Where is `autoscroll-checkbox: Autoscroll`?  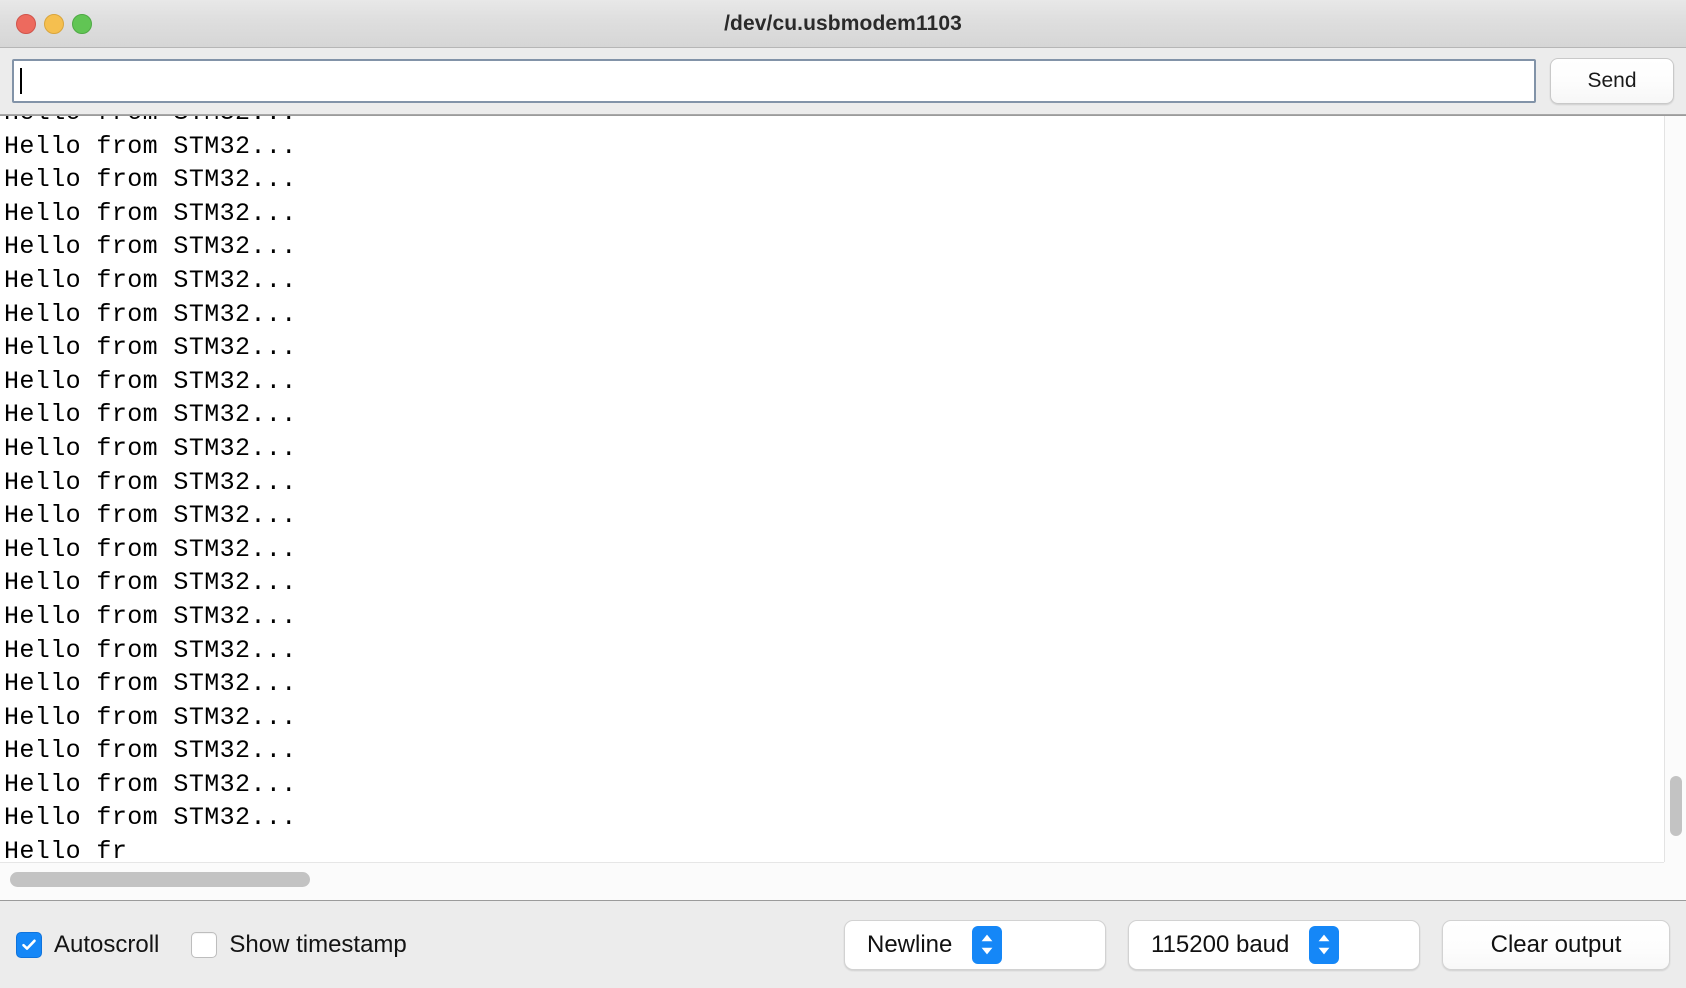 autoscroll-checkbox: Autoscroll is located at coordinates (87, 945).